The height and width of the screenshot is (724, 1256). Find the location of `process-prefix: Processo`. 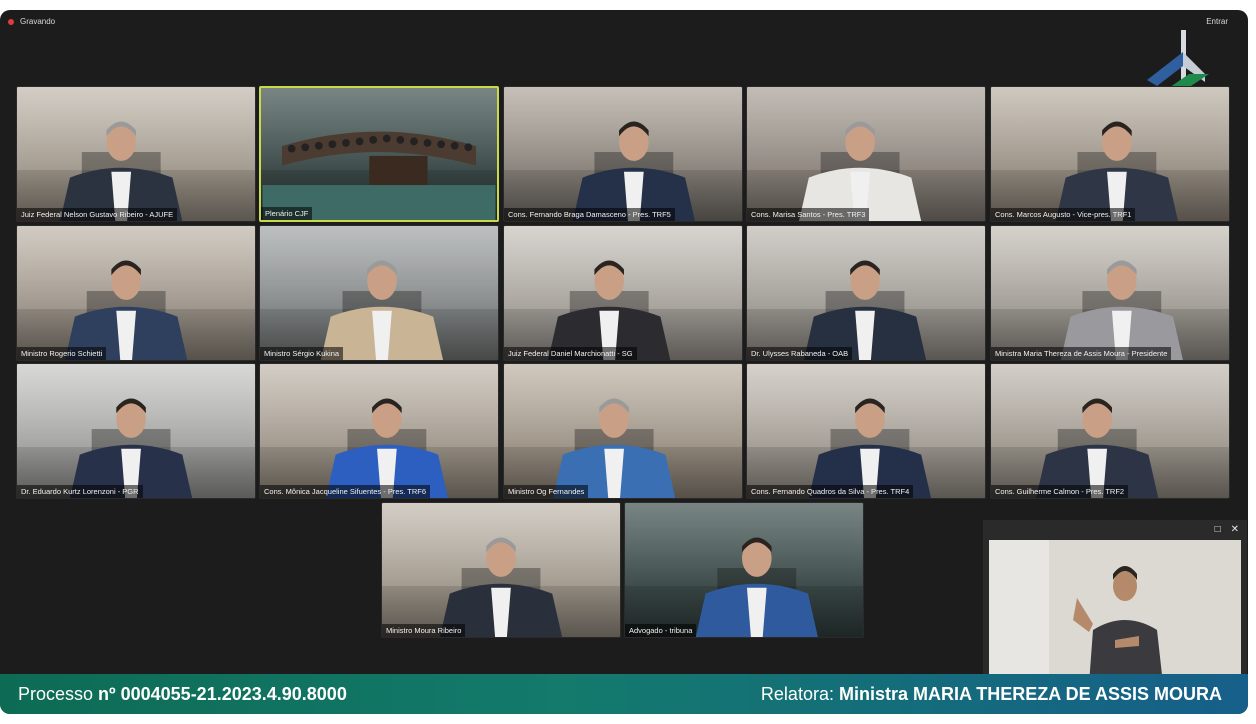

process-prefix: Processo is located at coordinates (58, 693).